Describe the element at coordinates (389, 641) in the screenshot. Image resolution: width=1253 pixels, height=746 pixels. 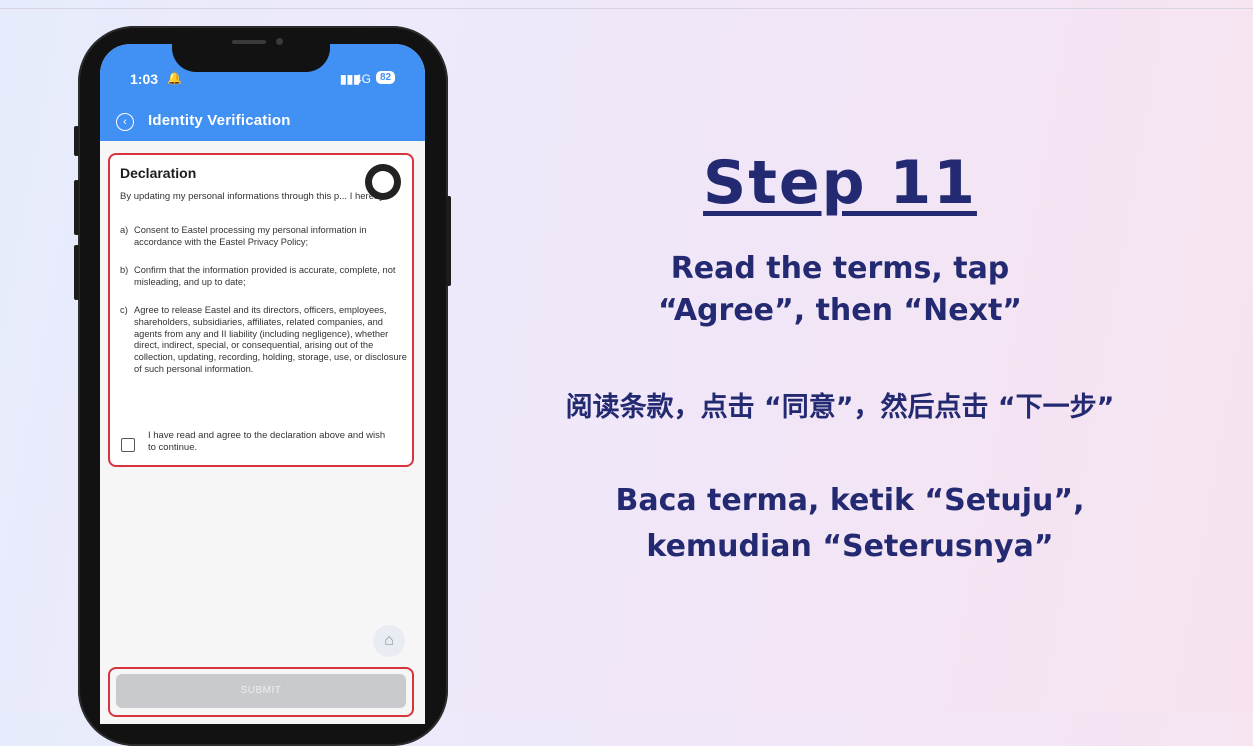
I see `home-icon: ⌂` at that location.